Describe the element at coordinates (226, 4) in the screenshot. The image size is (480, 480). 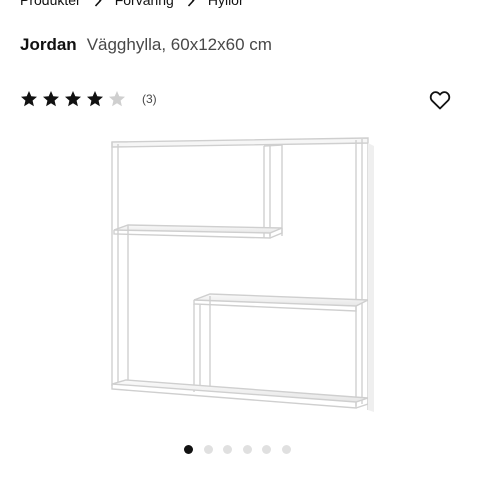
I see `breadcrumb-item-hyllor: Hyllor` at that location.